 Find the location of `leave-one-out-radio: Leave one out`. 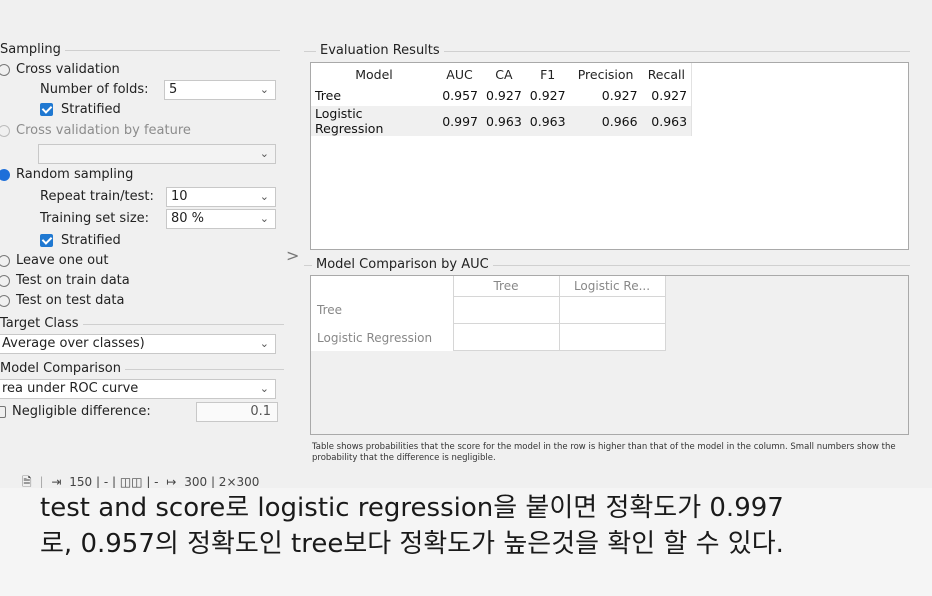

leave-one-out-radio: Leave one out is located at coordinates (54, 261).